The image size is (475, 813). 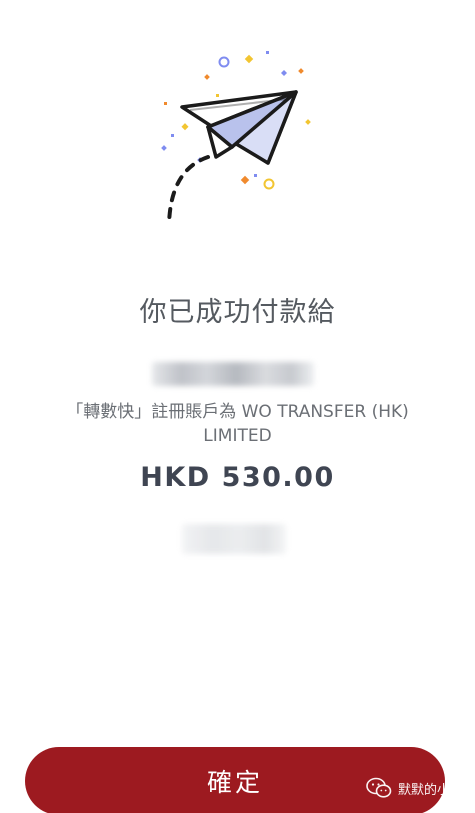 I want to click on recipient-description: 「轉數快」註冊賬戶為 WO TRANSFER (HK) LIMITED, so click(x=237, y=424).